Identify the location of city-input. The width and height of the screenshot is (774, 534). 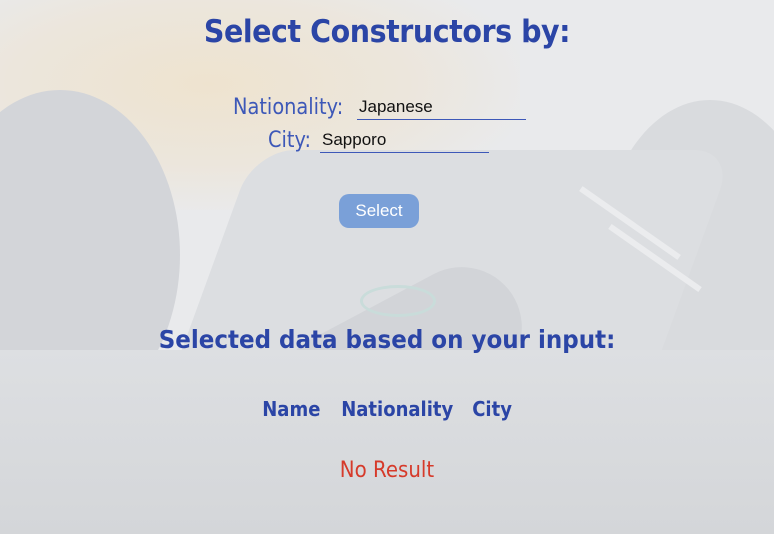
(404, 140).